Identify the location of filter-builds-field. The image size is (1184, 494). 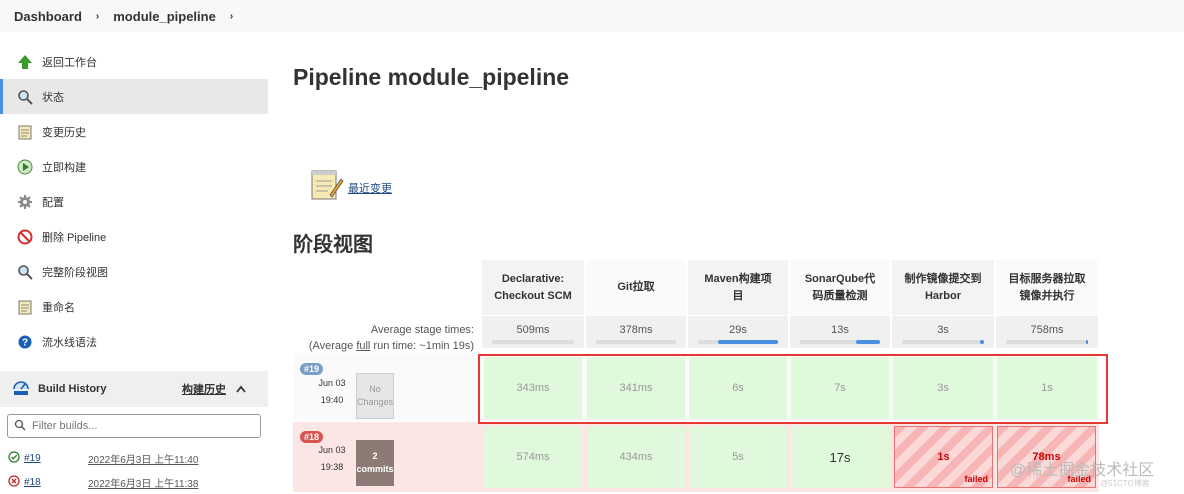
(134, 426).